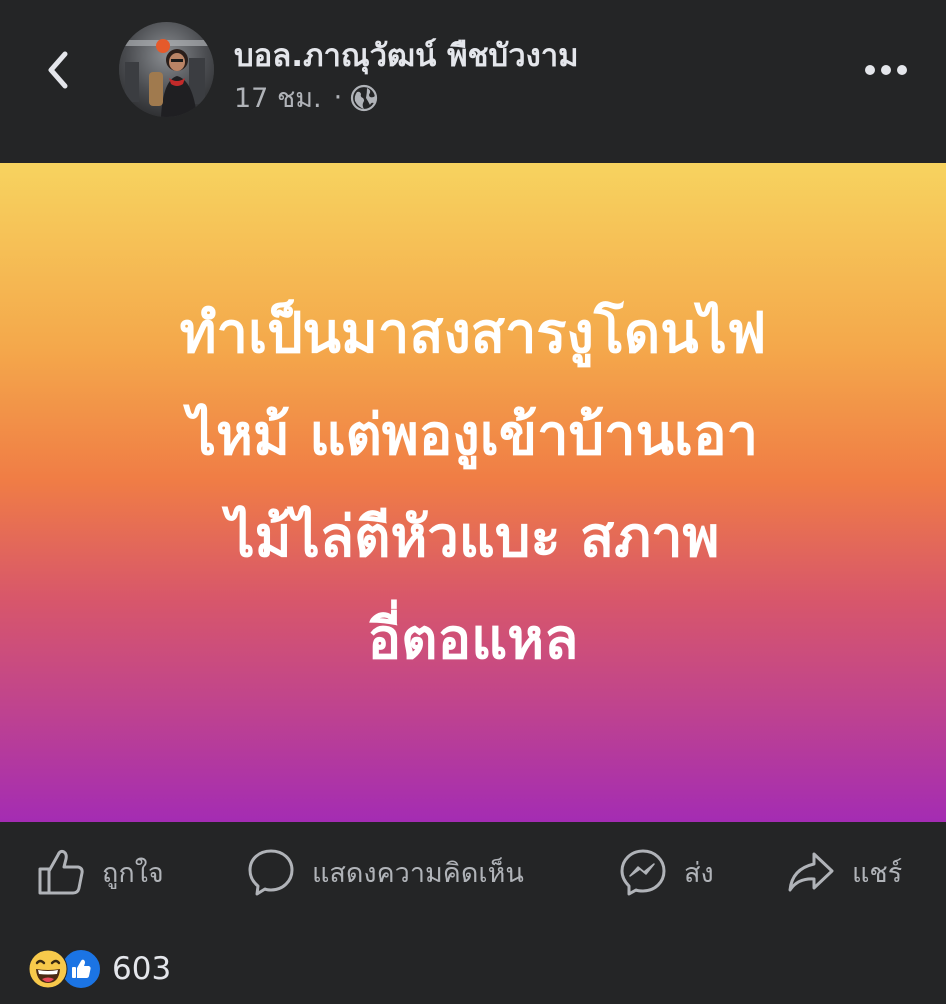  What do you see at coordinates (699, 873) in the screenshot?
I see `send-label: ส่ง` at bounding box center [699, 873].